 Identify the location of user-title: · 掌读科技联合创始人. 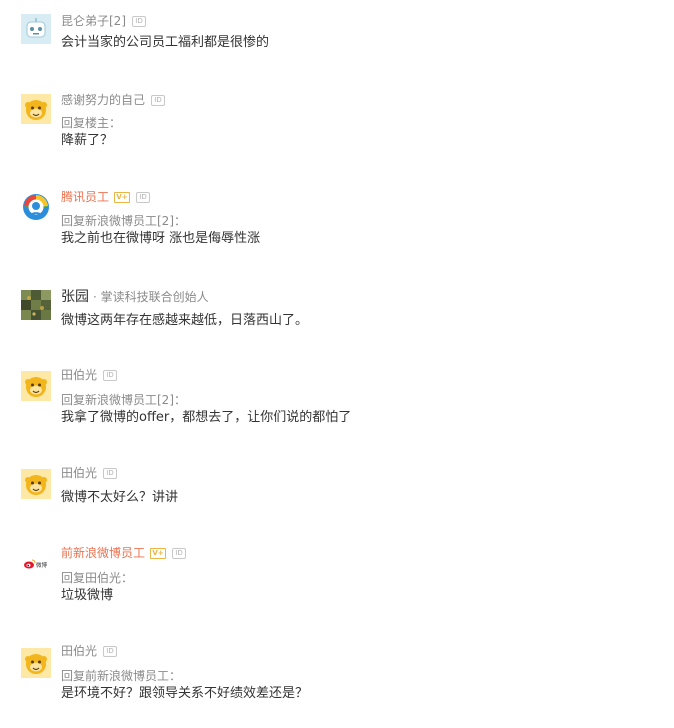
(151, 297).